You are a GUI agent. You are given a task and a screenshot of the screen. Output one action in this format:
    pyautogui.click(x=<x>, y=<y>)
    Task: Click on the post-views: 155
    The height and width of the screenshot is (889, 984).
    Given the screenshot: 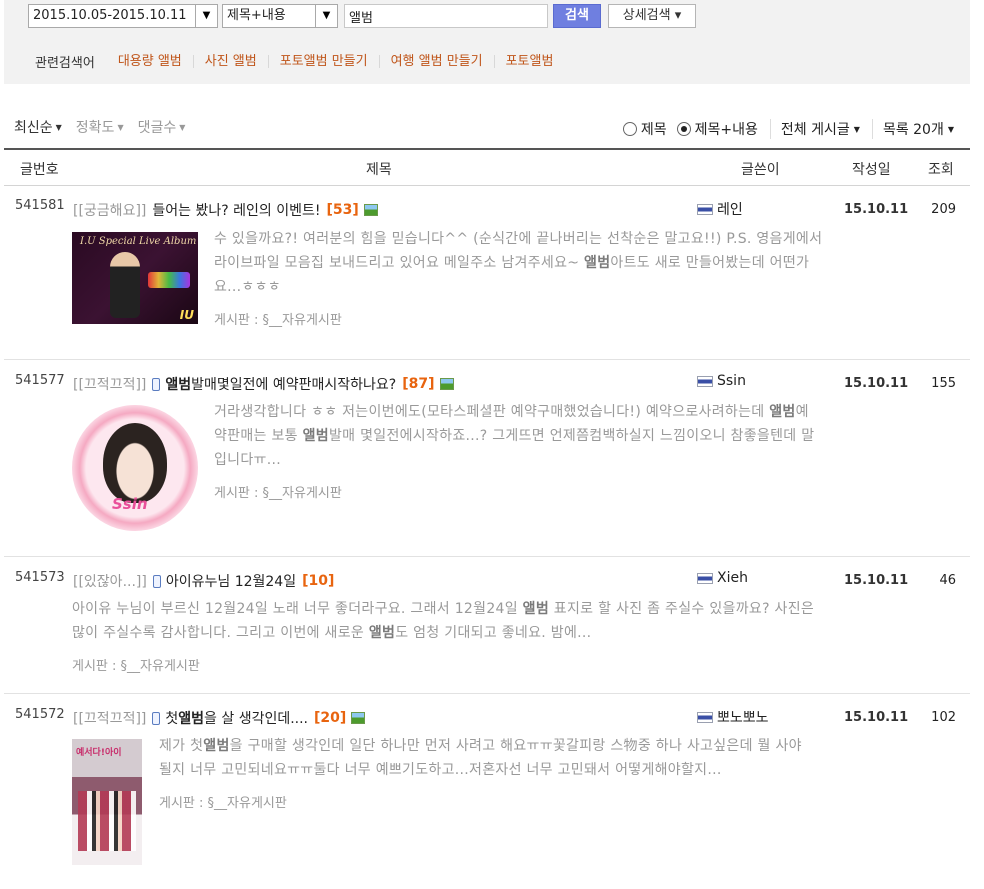 What is the action you would take?
    pyautogui.click(x=943, y=383)
    